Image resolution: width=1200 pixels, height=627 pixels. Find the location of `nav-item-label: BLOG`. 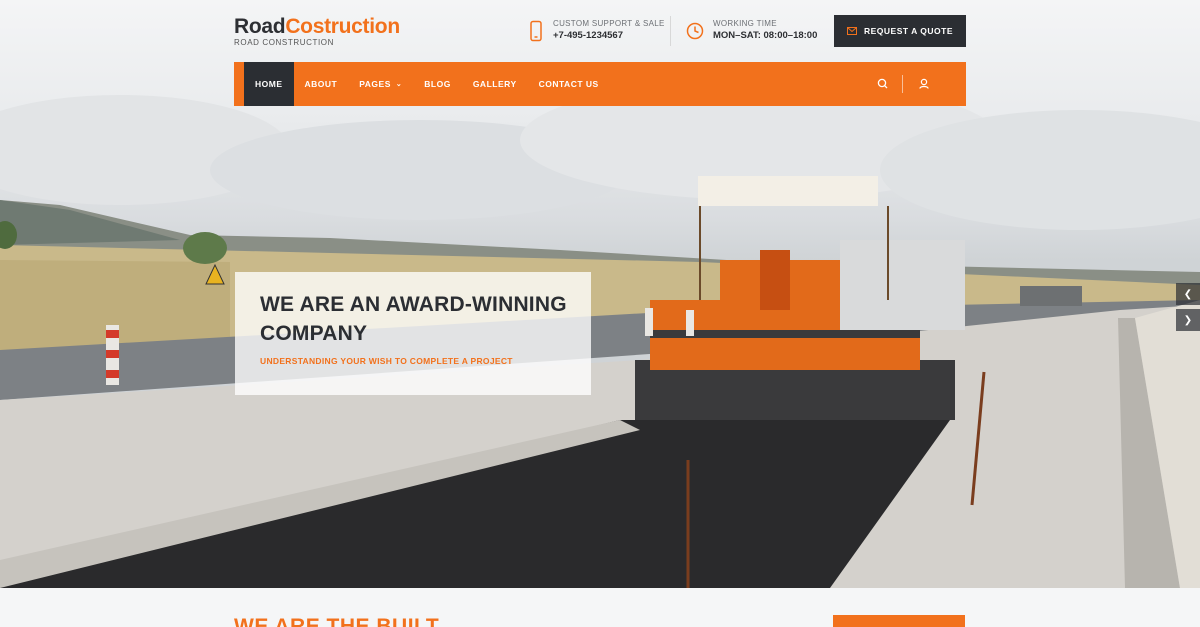

nav-item-label: BLOG is located at coordinates (437, 84).